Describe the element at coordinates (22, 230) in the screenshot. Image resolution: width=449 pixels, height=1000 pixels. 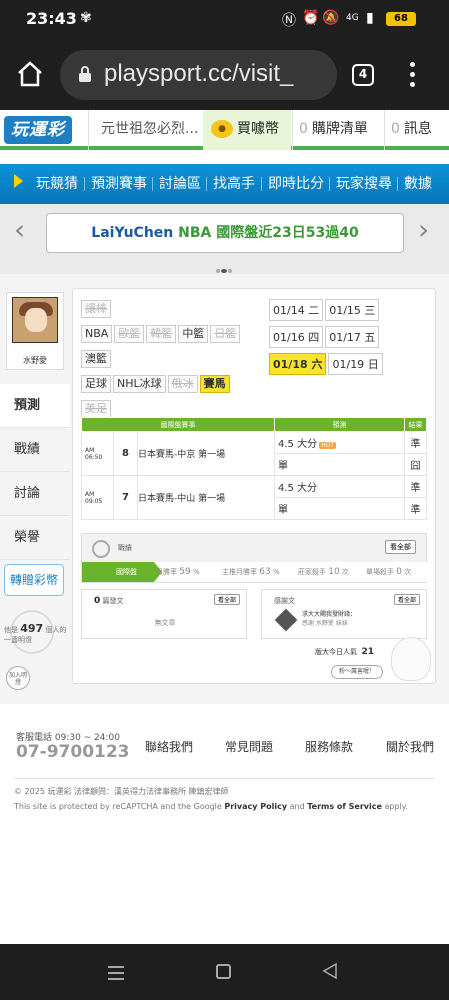
I see `chevron-left-icon: ‹` at that location.